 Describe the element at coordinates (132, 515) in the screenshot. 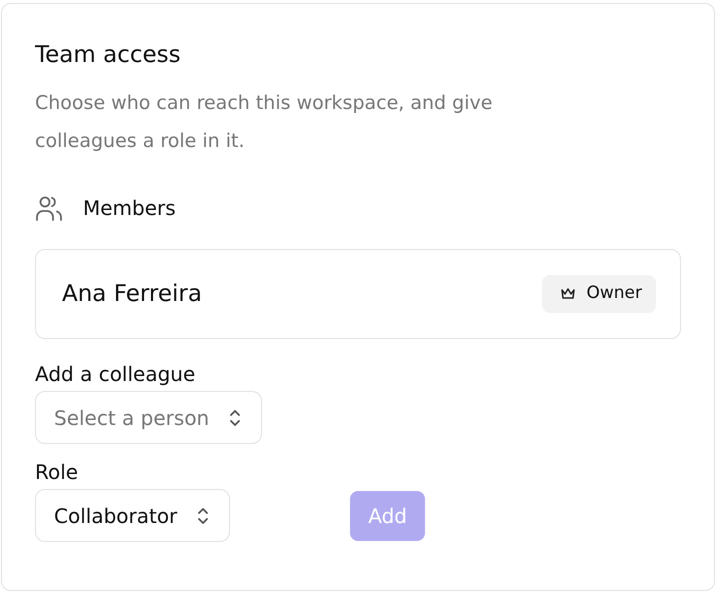

I see `role-select: Collaborator` at that location.